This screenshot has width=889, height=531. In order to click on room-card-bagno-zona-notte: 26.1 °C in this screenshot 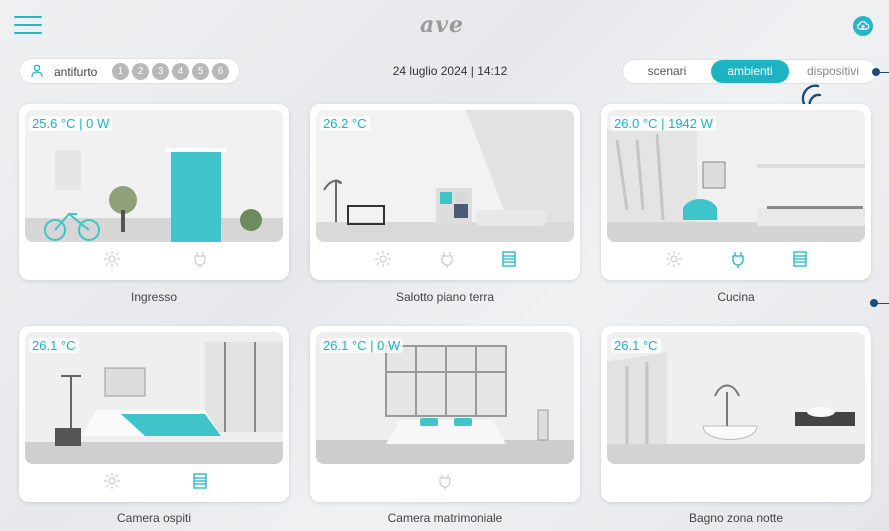, I will do `click(736, 414)`.